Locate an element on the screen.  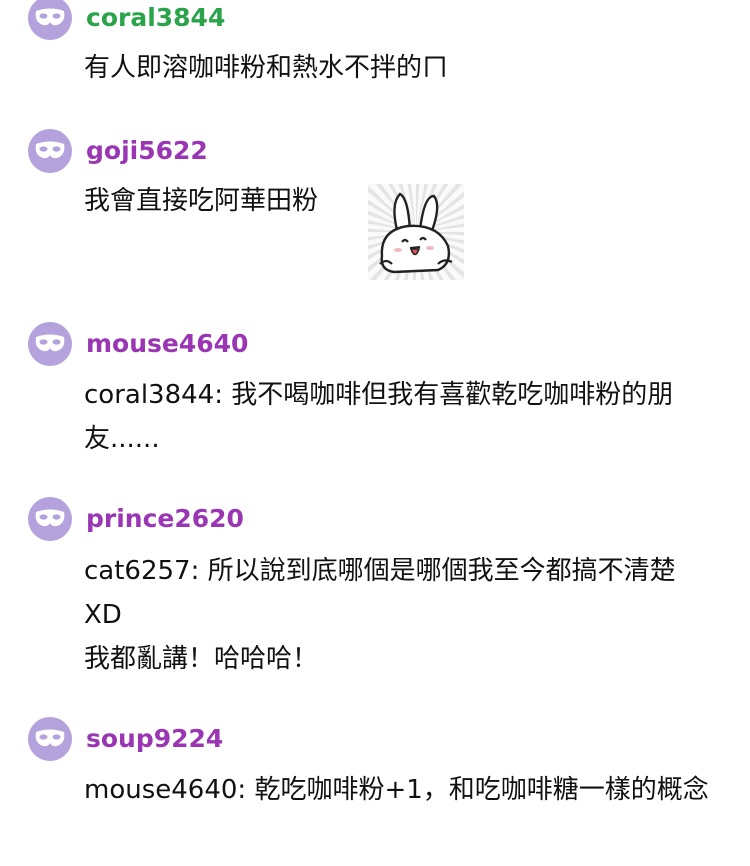
username: soup9224 is located at coordinates (154, 739).